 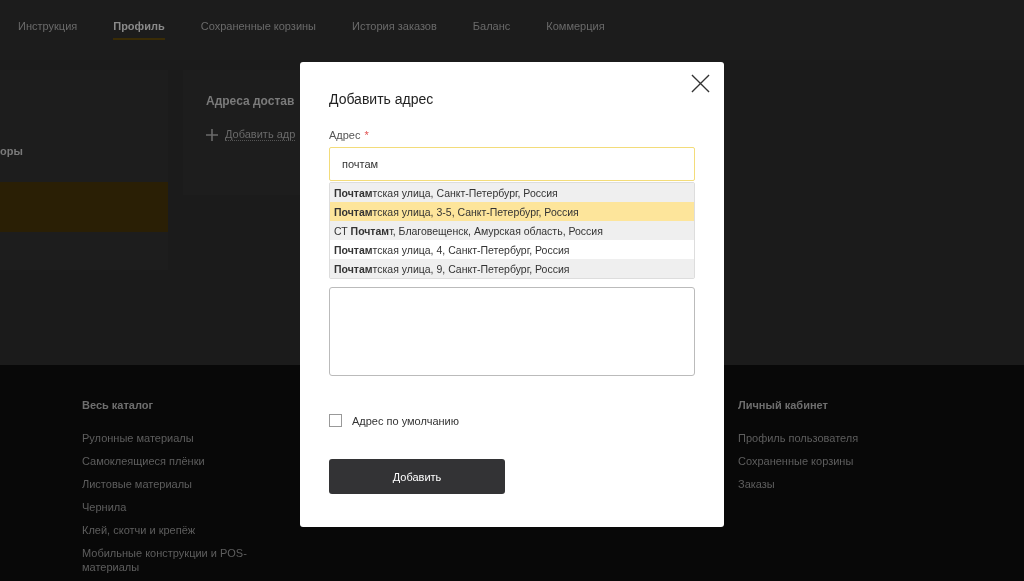 I want to click on footer-link: Профиль пользователя, so click(x=798, y=438).